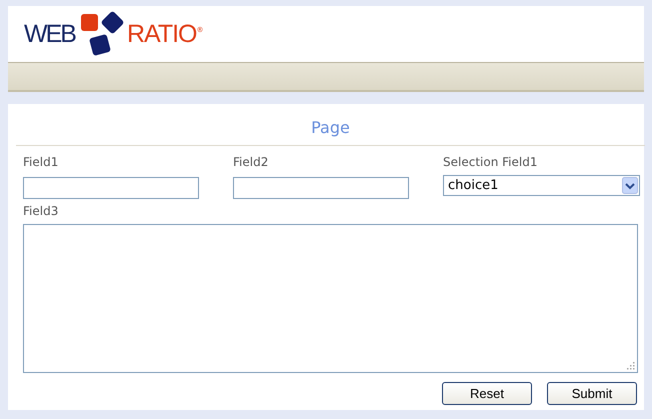  What do you see at coordinates (487, 393) in the screenshot?
I see `form-button: Reset` at bounding box center [487, 393].